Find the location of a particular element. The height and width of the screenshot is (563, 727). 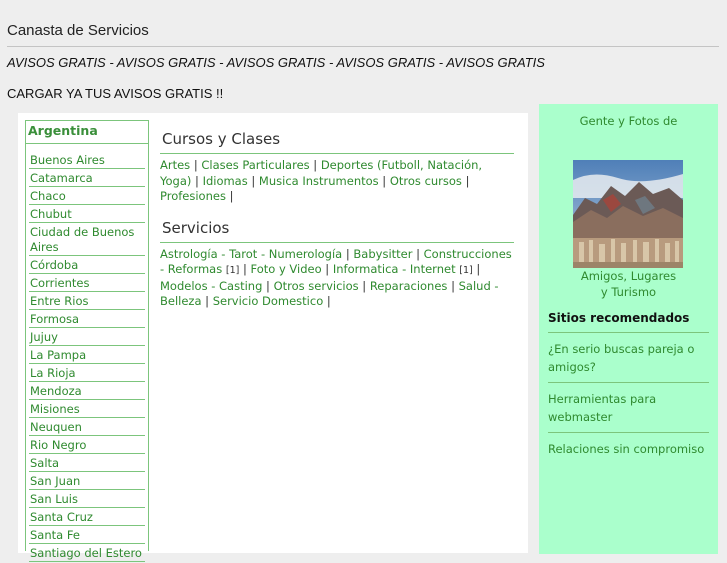

province-item: Chubut is located at coordinates (87, 214).